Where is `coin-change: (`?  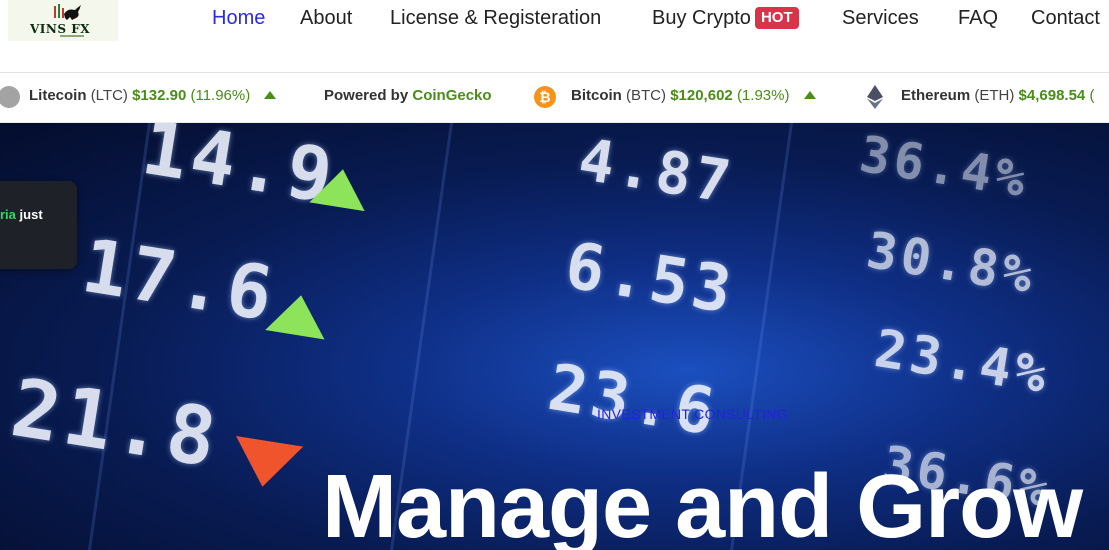 coin-change: ( is located at coordinates (1092, 95).